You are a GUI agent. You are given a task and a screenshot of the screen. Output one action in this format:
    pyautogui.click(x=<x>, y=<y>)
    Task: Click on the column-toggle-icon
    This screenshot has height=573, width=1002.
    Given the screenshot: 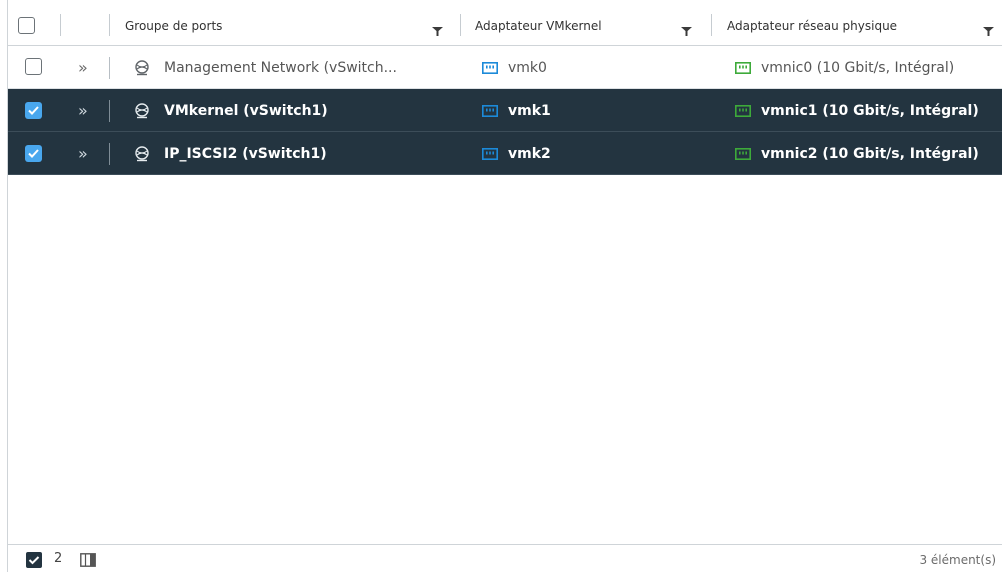 What is the action you would take?
    pyautogui.click(x=88, y=560)
    